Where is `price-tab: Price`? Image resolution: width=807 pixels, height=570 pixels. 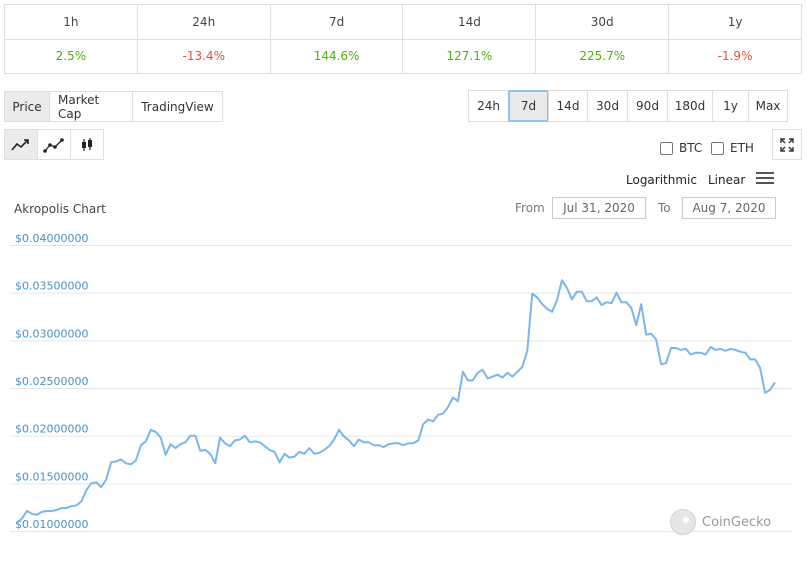 price-tab: Price is located at coordinates (27, 106).